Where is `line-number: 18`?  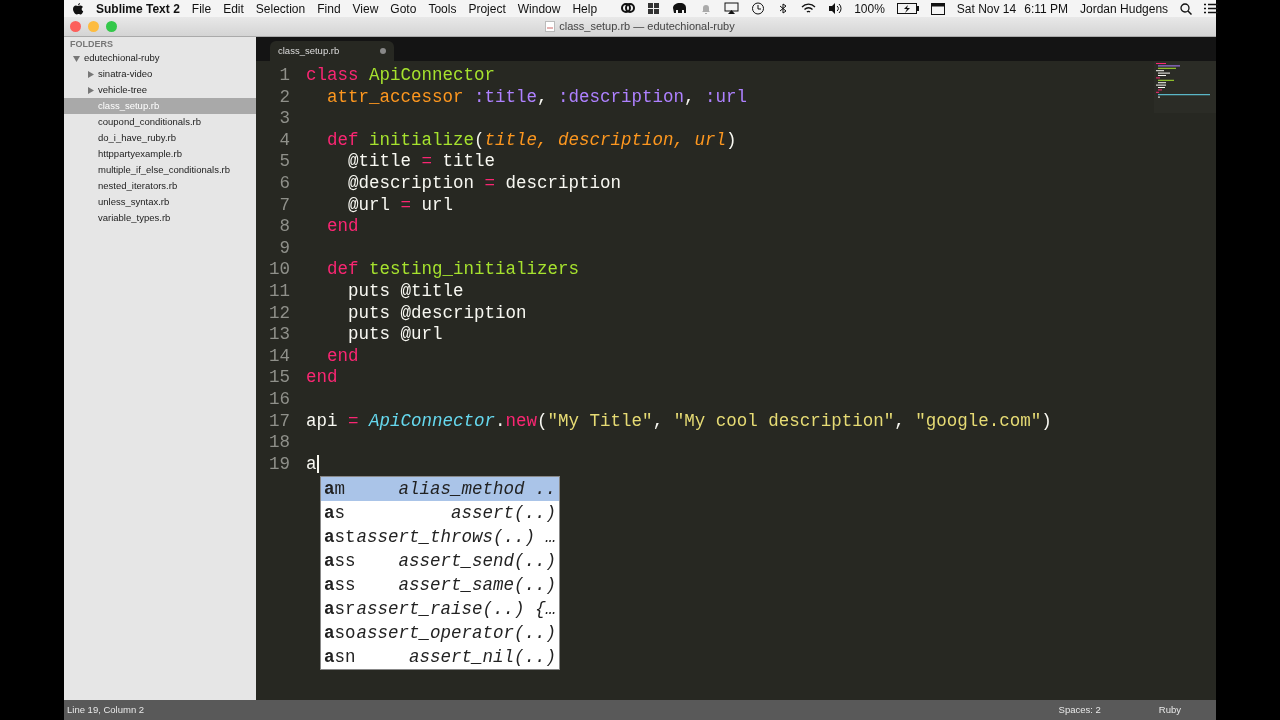 line-number: 18 is located at coordinates (279, 443).